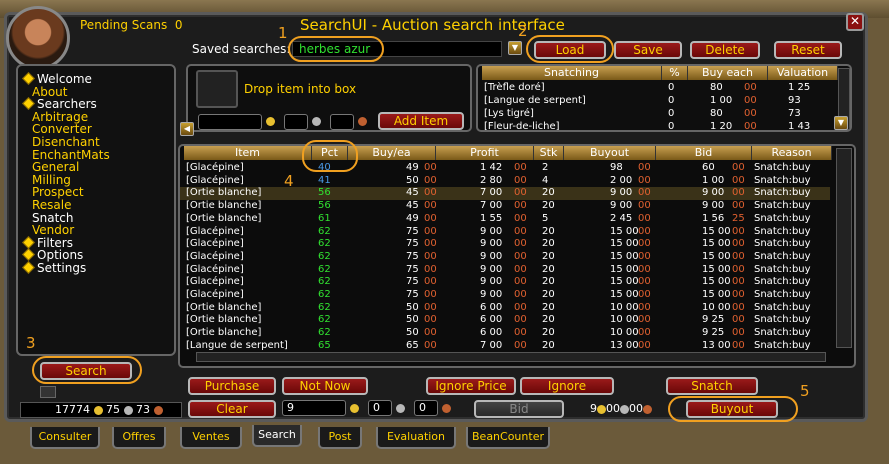 This screenshot has width=889, height=464. Describe the element at coordinates (325, 386) in the screenshot. I see `not-now-button: Not Now` at that location.